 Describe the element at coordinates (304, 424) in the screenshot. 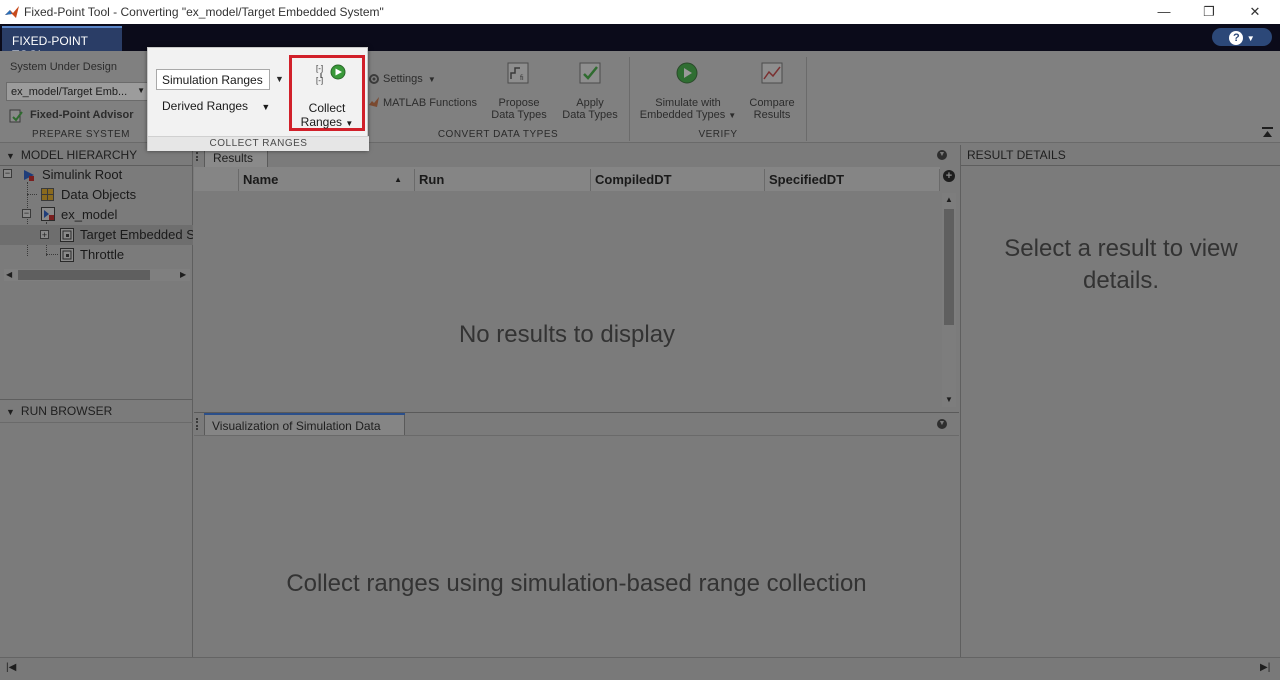

I see `tab-visualization: Visualization of Simulation Data` at that location.